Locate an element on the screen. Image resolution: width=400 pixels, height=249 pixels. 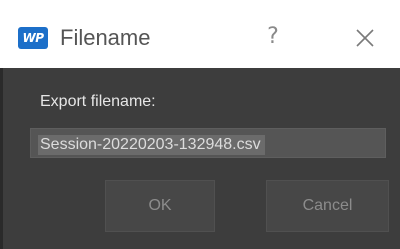
help-button: ? is located at coordinates (273, 37).